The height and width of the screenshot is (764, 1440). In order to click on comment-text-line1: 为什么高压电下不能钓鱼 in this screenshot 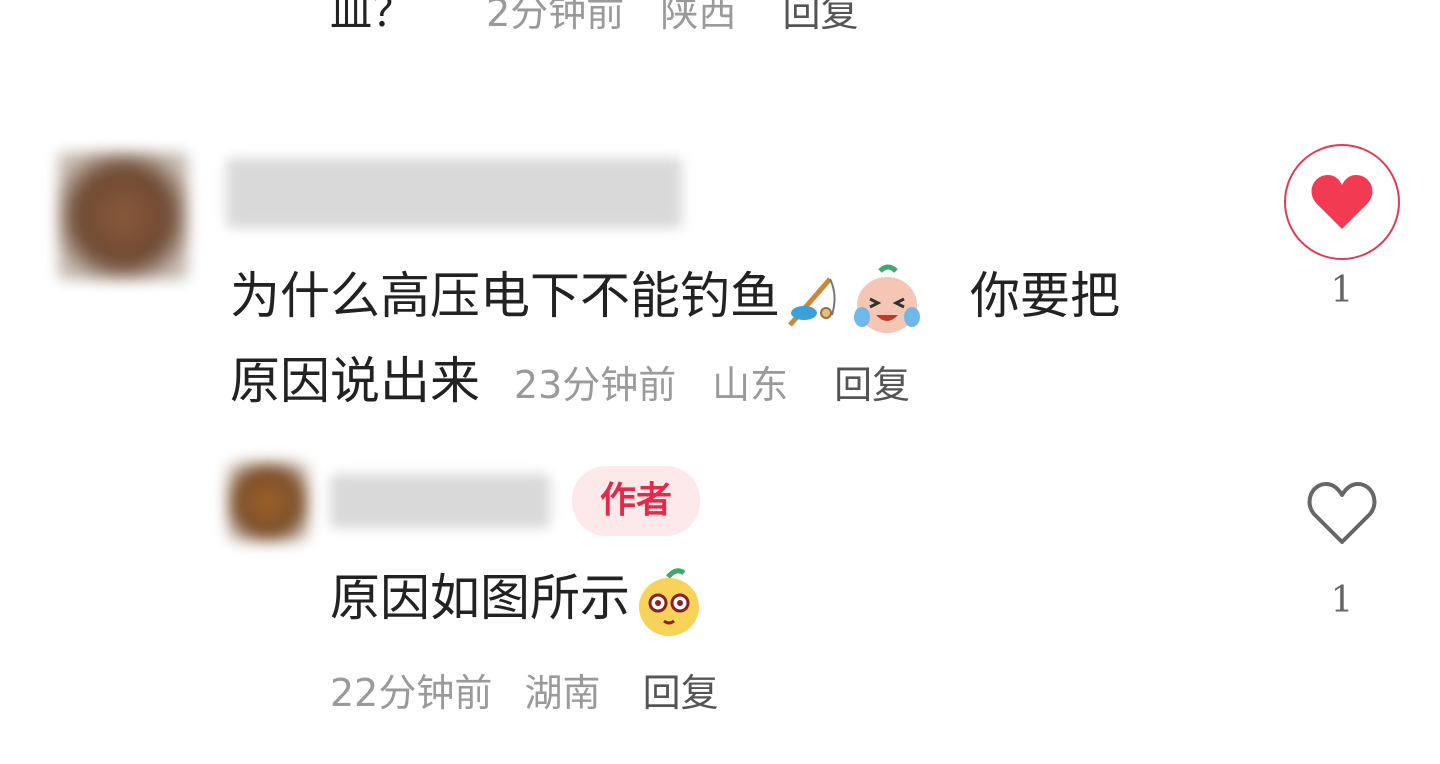, I will do `click(505, 296)`.